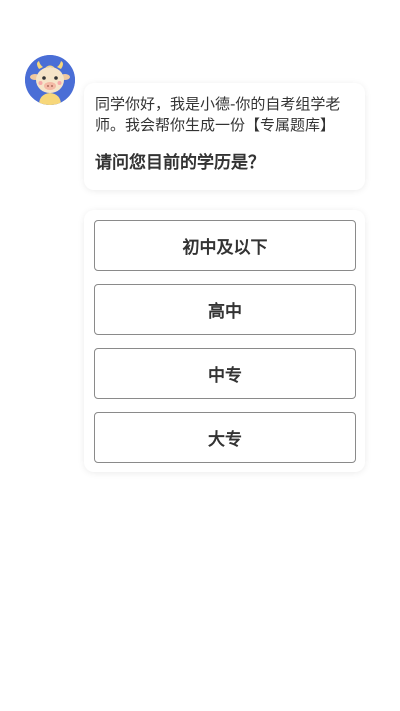 The image size is (400, 711). I want to click on greeting-text: 同学你好，我是小德-你的自考组学老师。我会帮你生成一份【专属题库】, so click(218, 114).